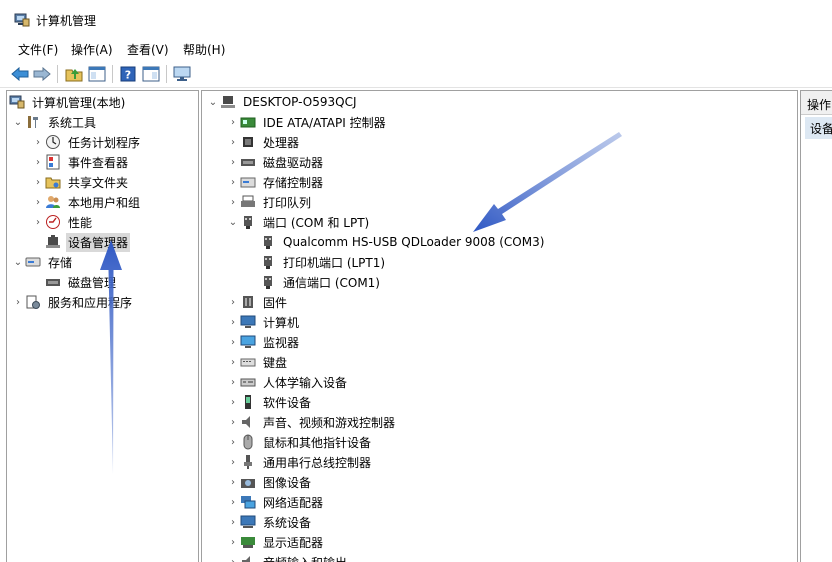 This screenshot has height=562, width=832. I want to click on device-port-lpt1: 打印机端口 (LPT1), so click(323, 262).